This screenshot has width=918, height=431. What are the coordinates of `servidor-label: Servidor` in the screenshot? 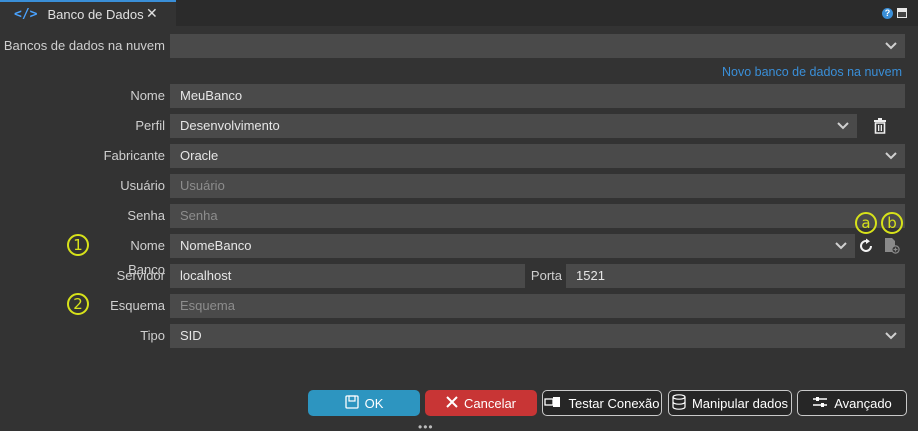 It's located at (140, 275).